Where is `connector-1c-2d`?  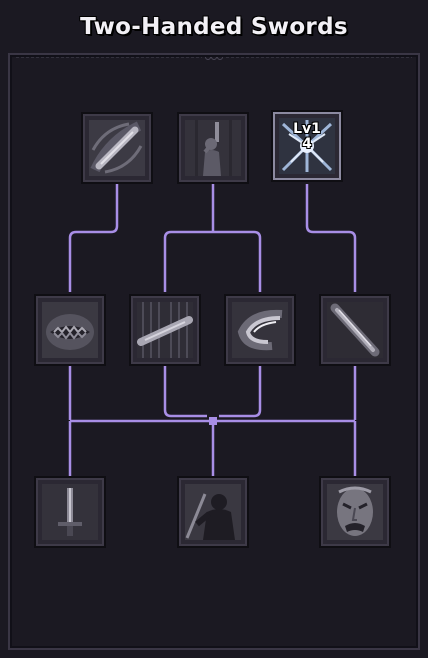 connector-1c-2d is located at coordinates (331, 238).